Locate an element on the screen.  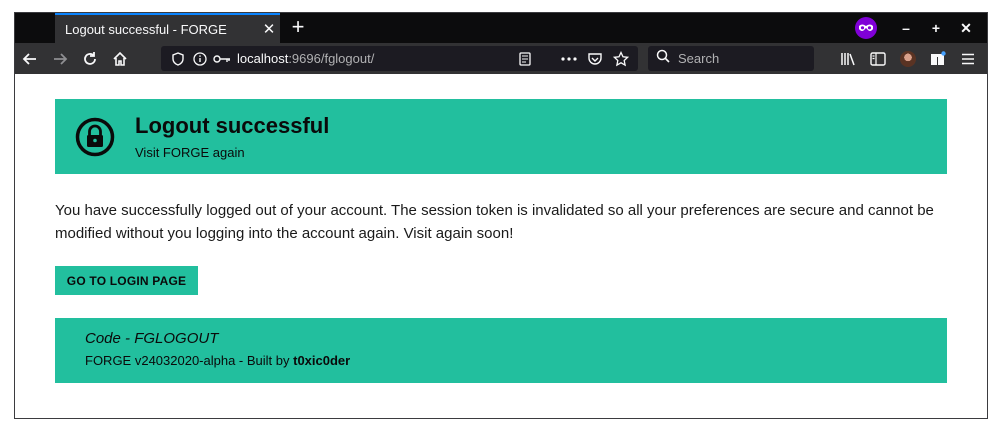
info-icon is located at coordinates (200, 58).